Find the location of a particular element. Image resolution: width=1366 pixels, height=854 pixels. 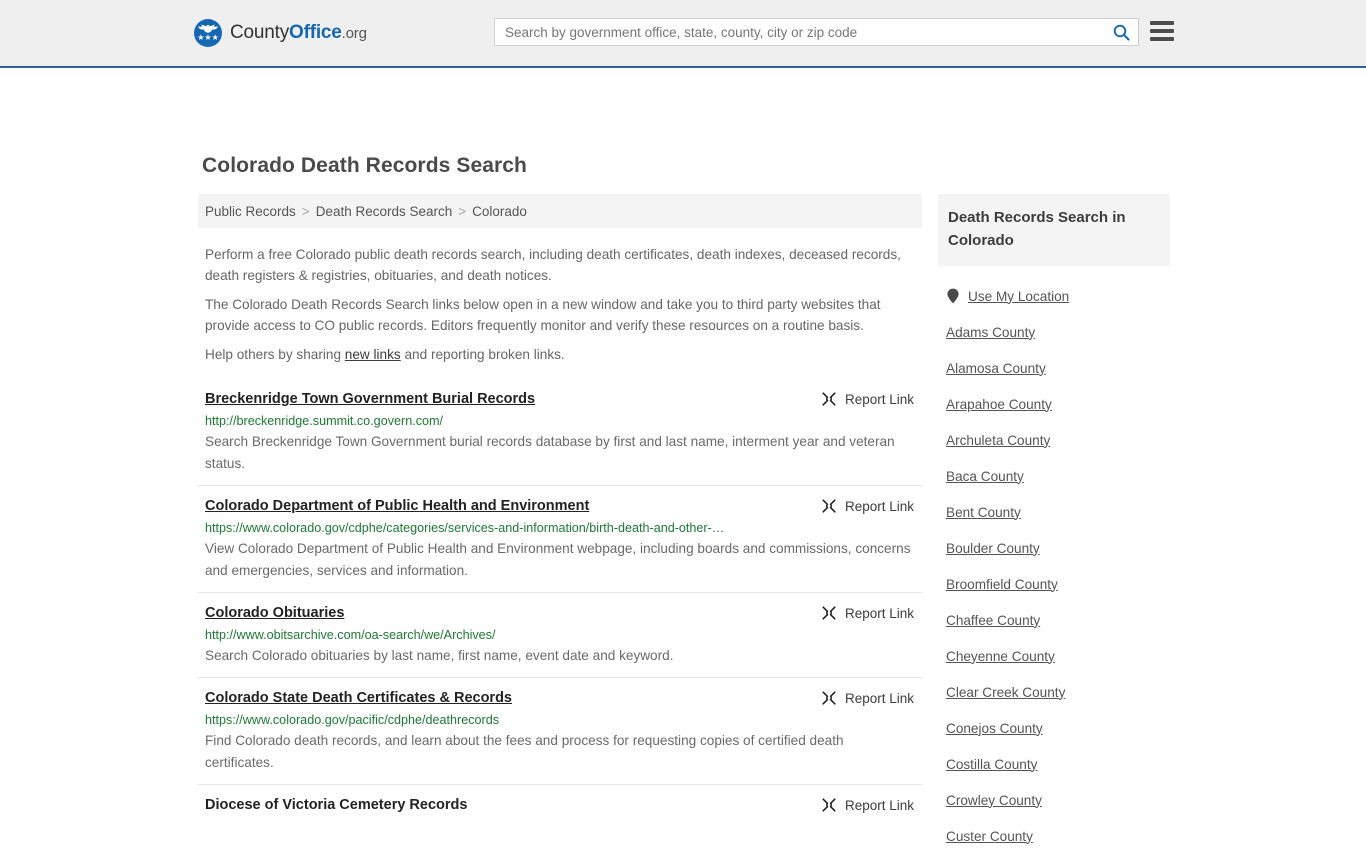

new-links-link: new links is located at coordinates (373, 354).